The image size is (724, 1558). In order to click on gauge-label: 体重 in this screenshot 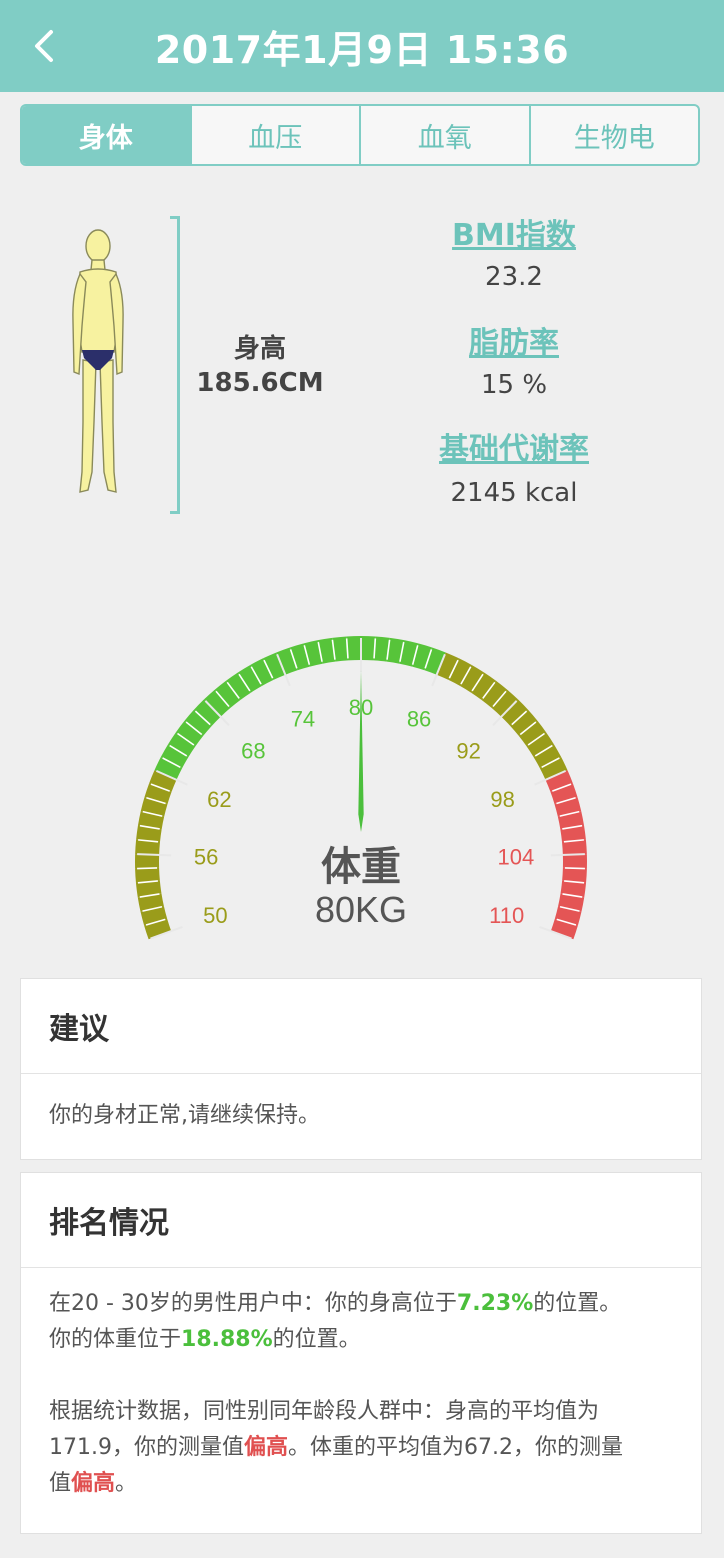, I will do `click(361, 867)`.